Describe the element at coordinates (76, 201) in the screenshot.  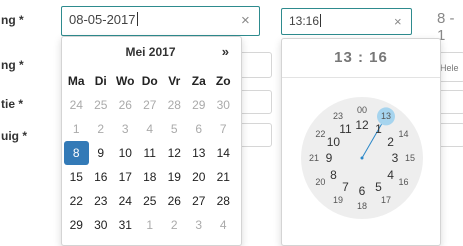
I see `calendar-day: 22` at that location.